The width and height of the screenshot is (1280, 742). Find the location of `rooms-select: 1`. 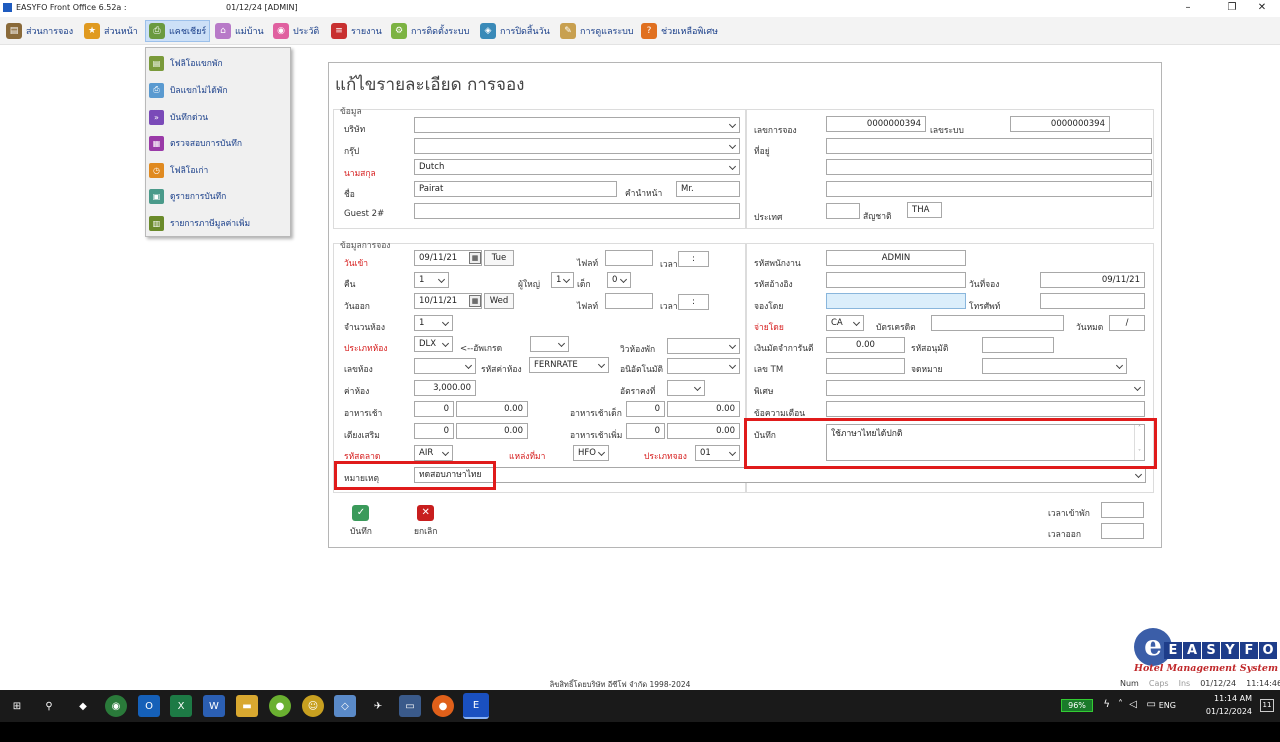

rooms-select: 1 is located at coordinates (433, 323).